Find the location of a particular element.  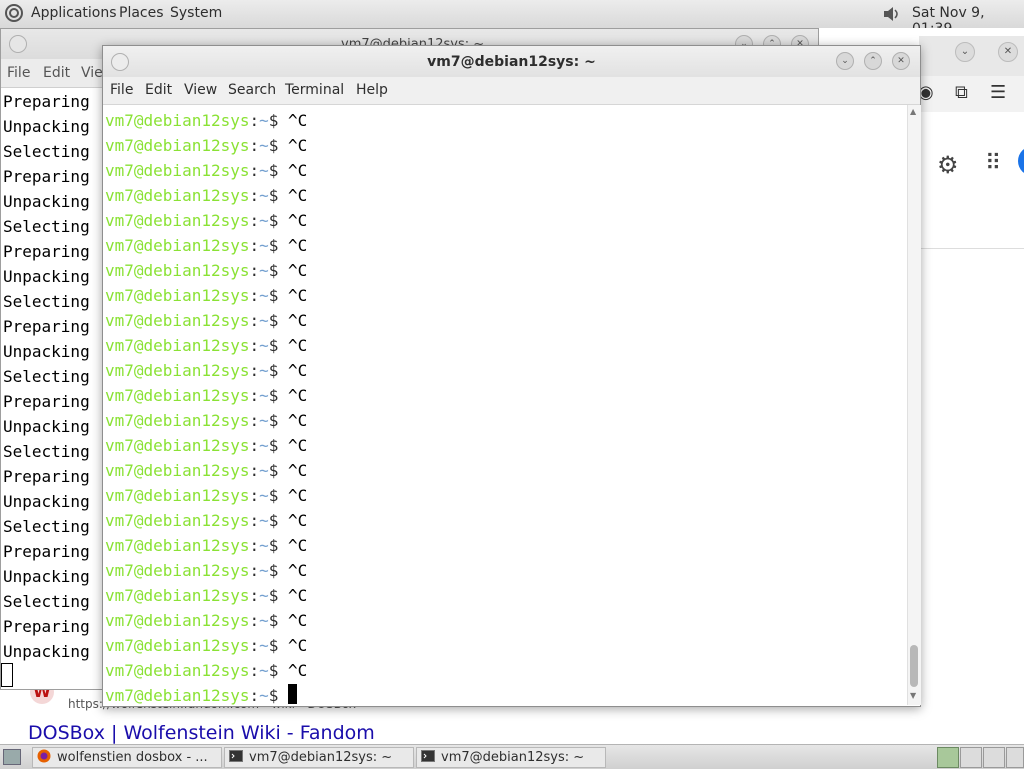

browser-toolbar is located at coordinates (971, 94).